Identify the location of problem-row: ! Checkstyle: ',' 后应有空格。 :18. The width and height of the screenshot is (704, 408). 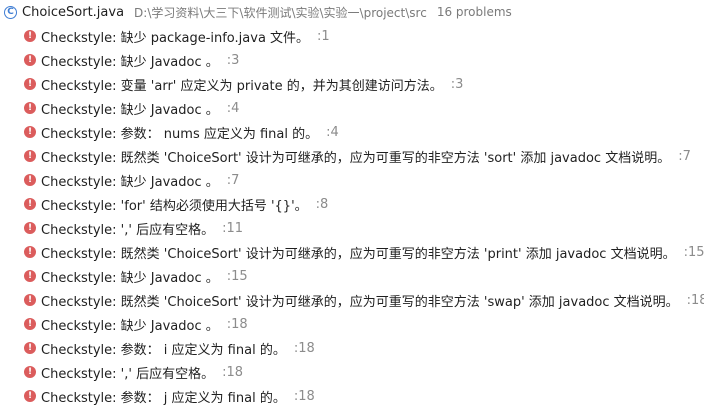
(352, 372).